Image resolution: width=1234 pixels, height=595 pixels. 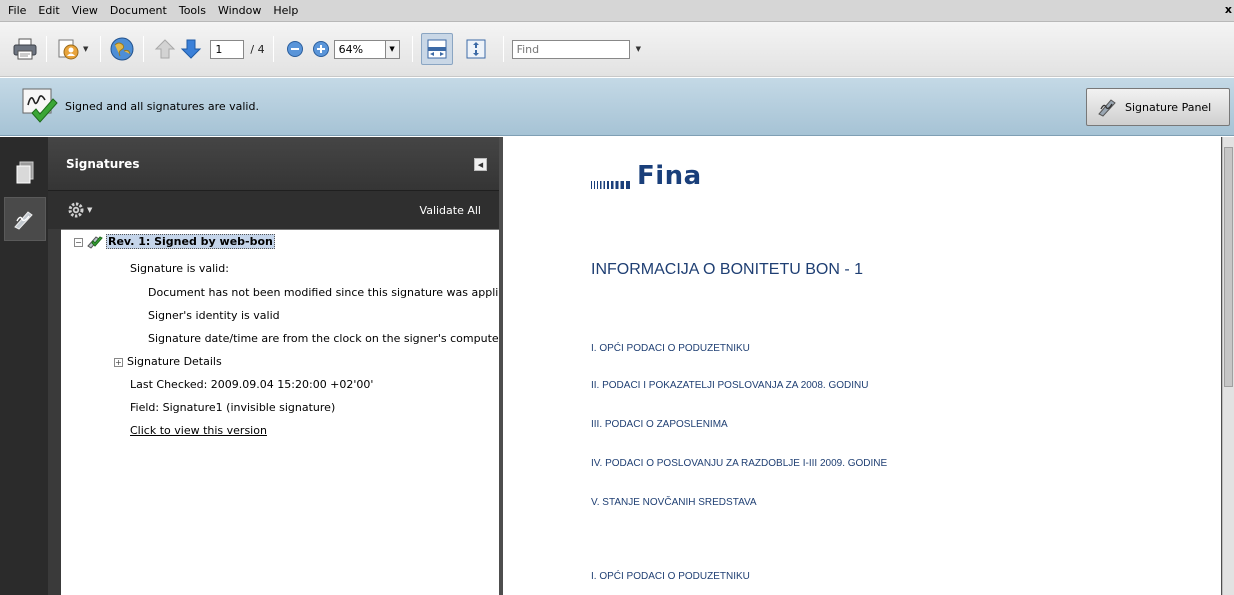 What do you see at coordinates (659, 424) in the screenshot?
I see `section-item: III. PODACI O ZAPOSLENIMA` at bounding box center [659, 424].